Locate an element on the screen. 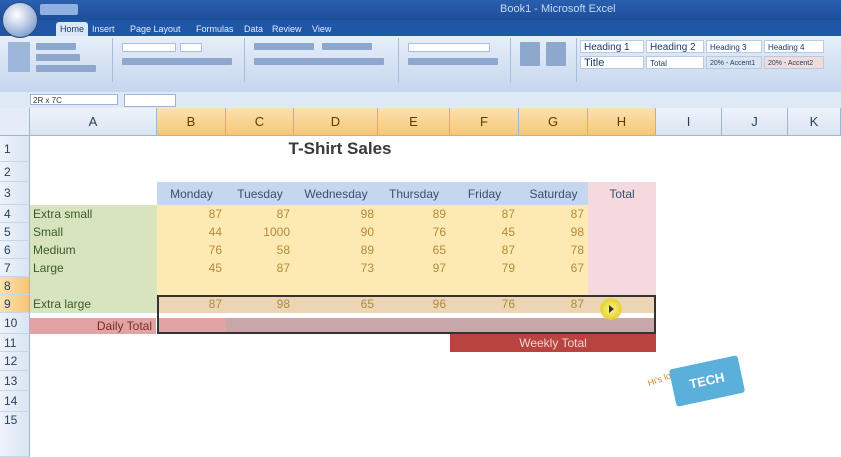  style-total: Total is located at coordinates (675, 62).